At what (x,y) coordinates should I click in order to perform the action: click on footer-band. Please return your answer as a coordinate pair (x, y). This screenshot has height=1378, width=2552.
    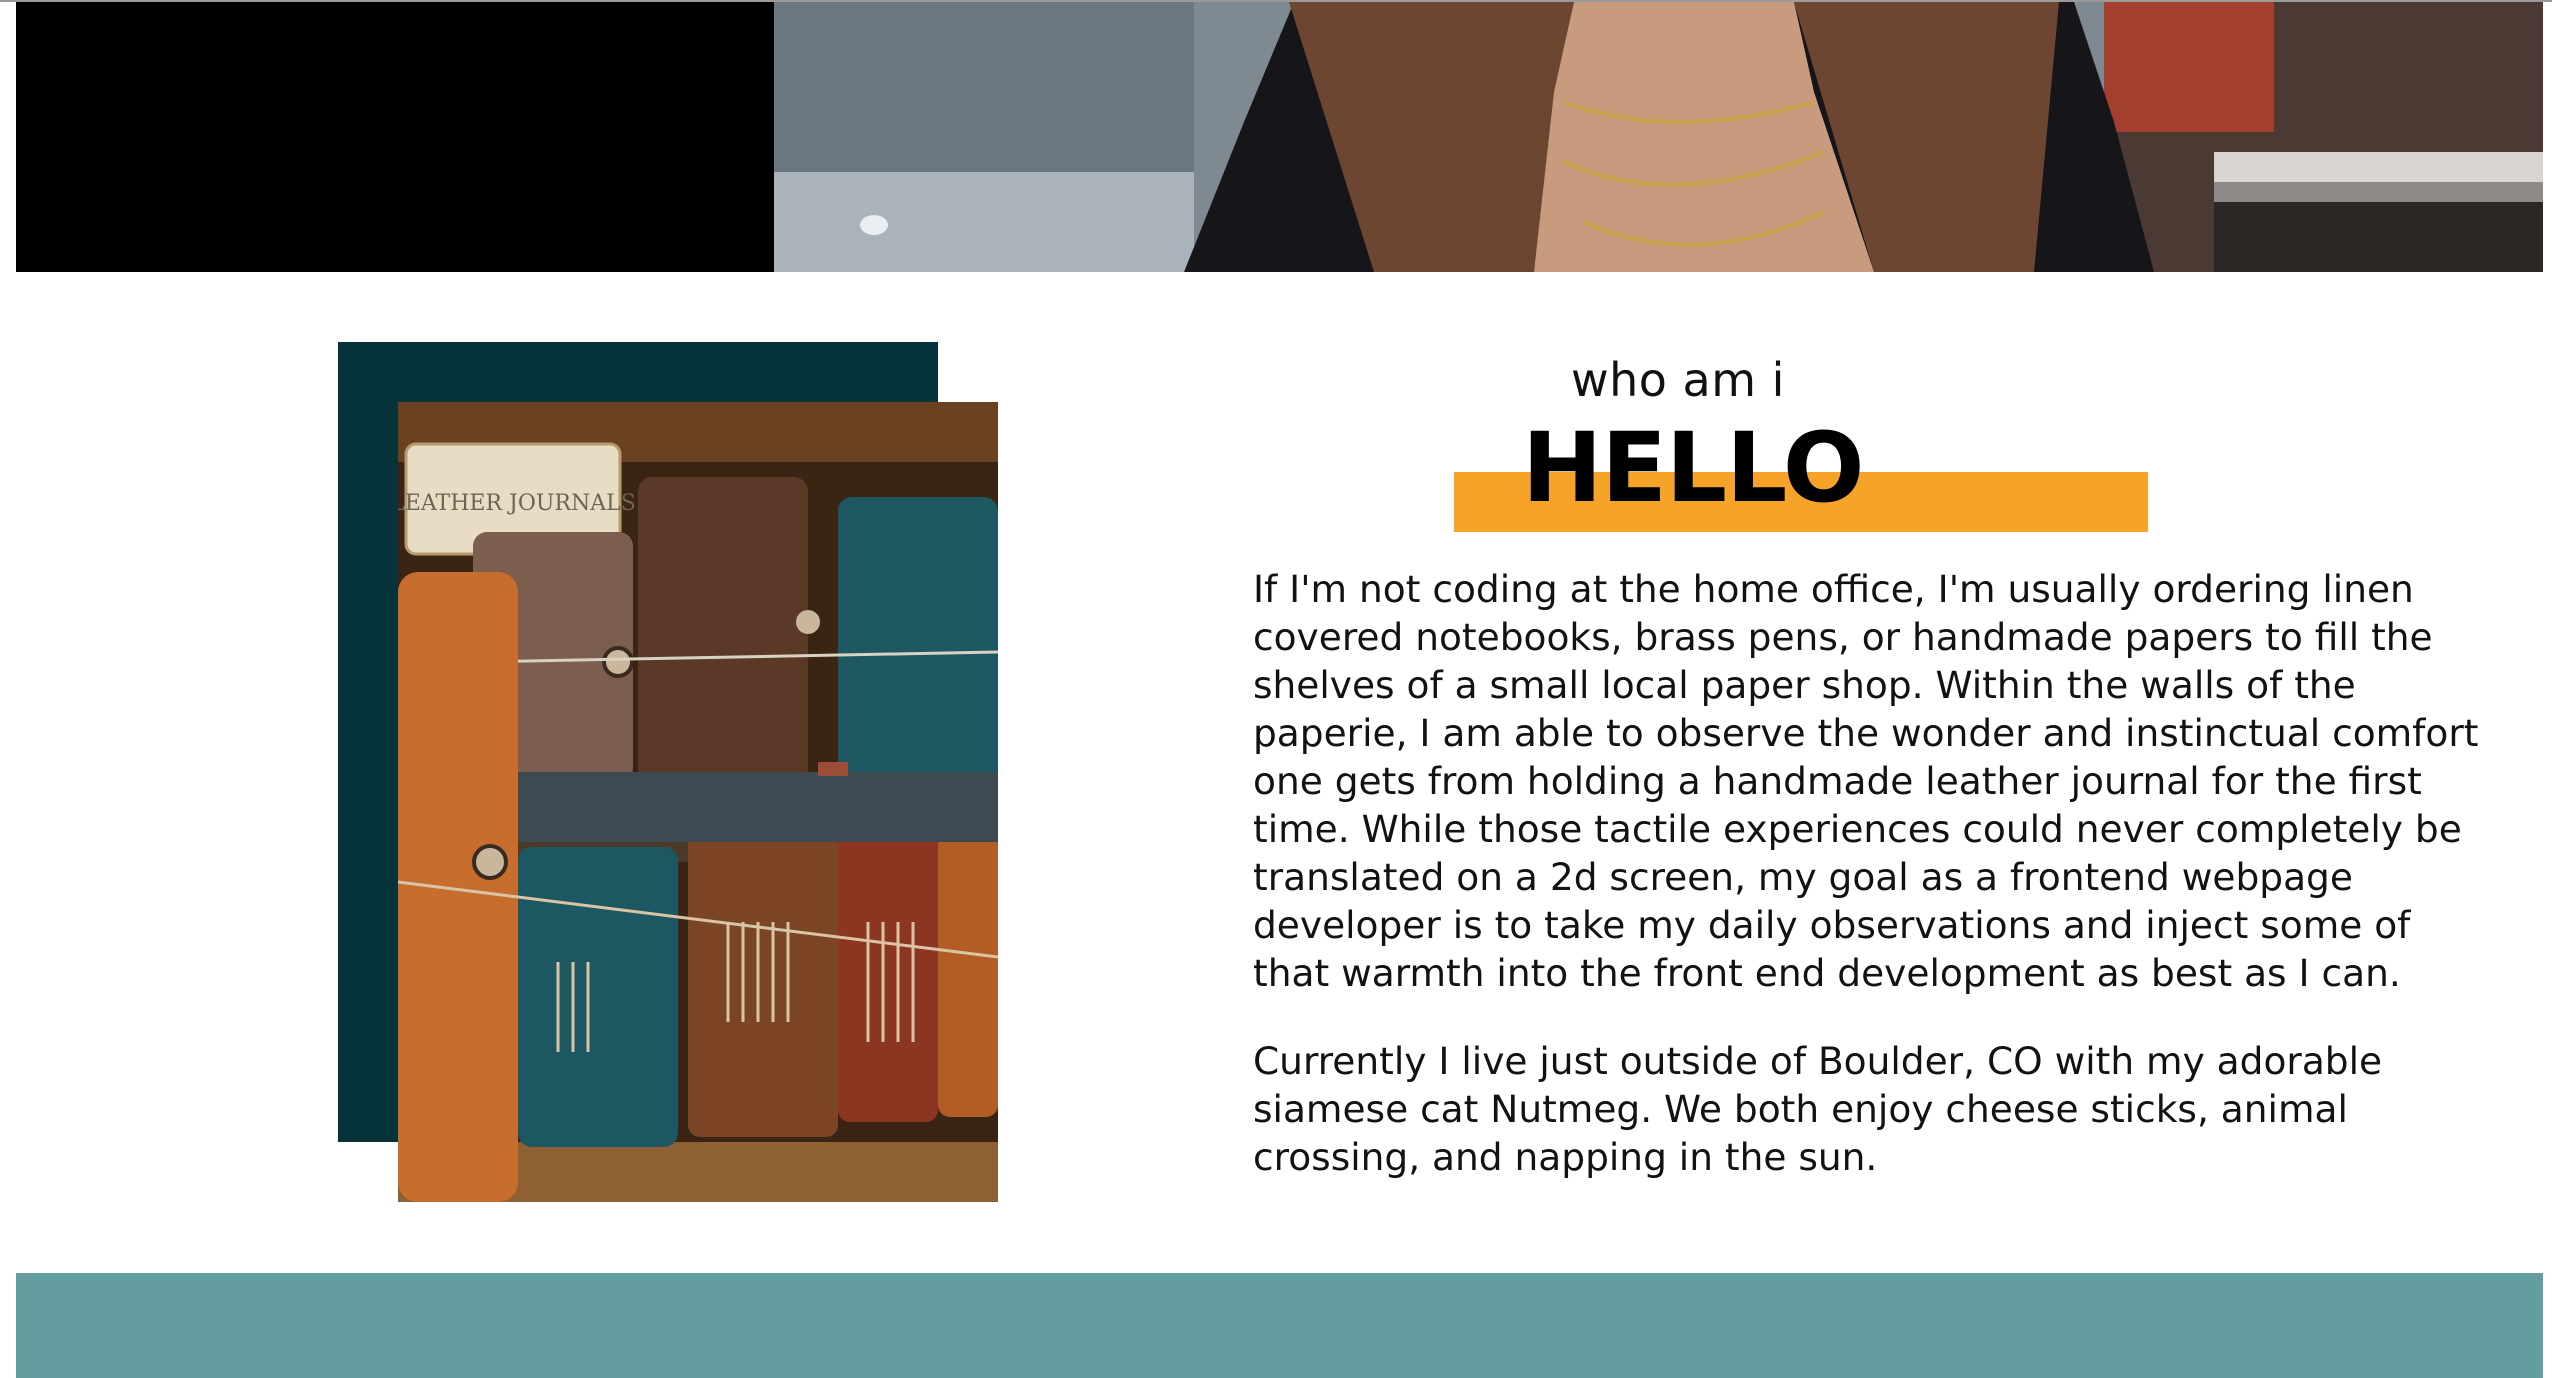
    Looking at the image, I should click on (1279, 1325).